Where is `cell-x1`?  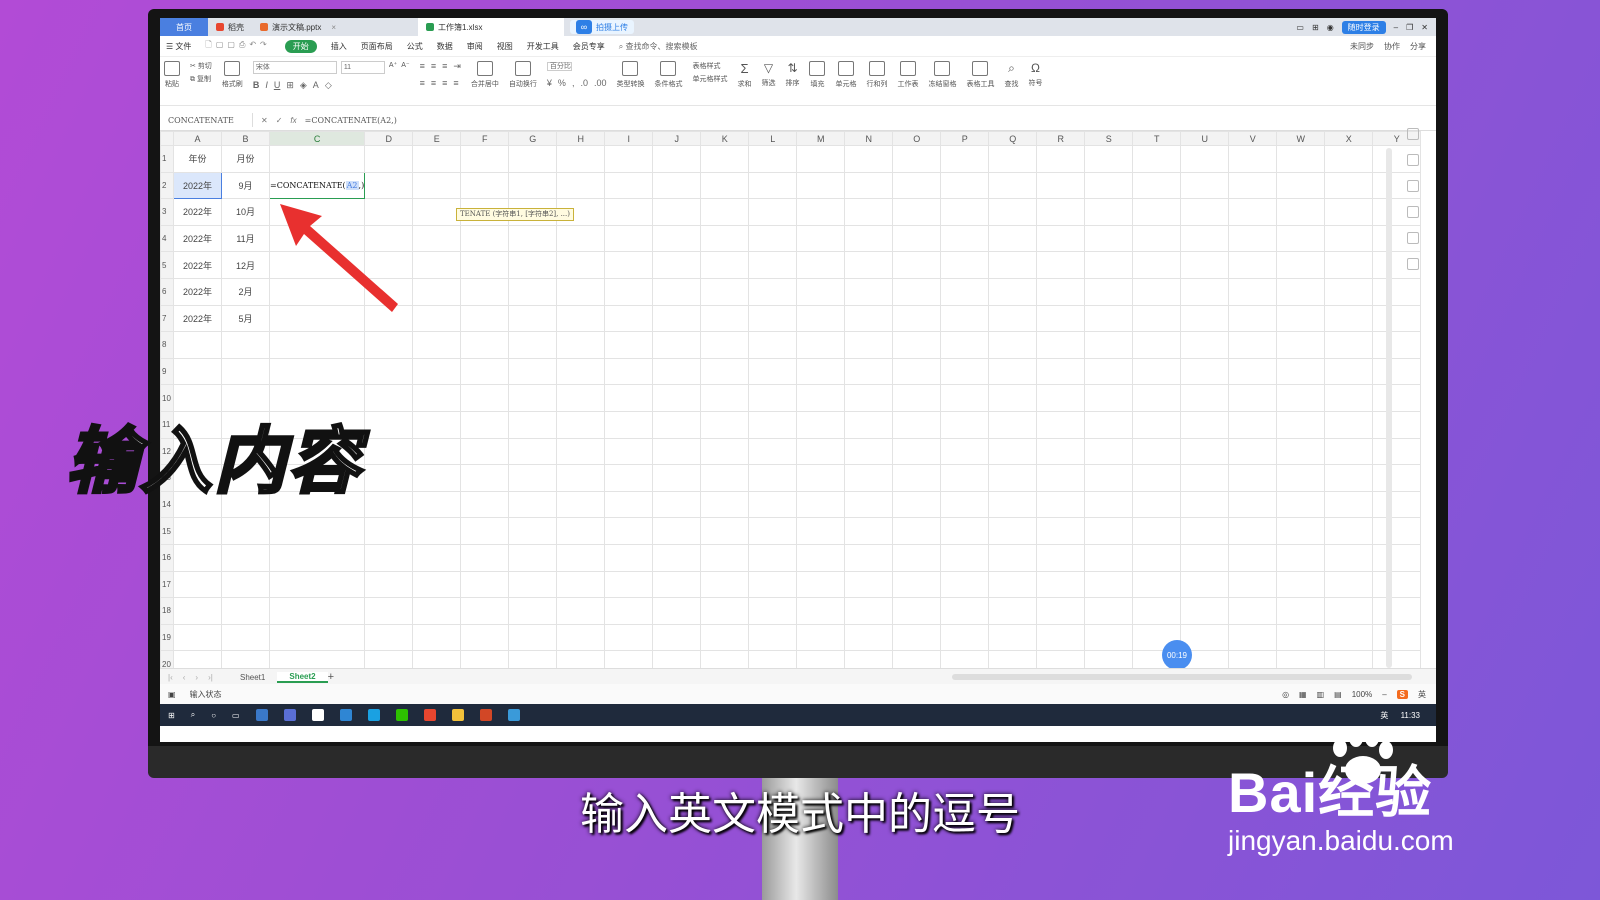
cell-x1 is located at coordinates (1349, 159).